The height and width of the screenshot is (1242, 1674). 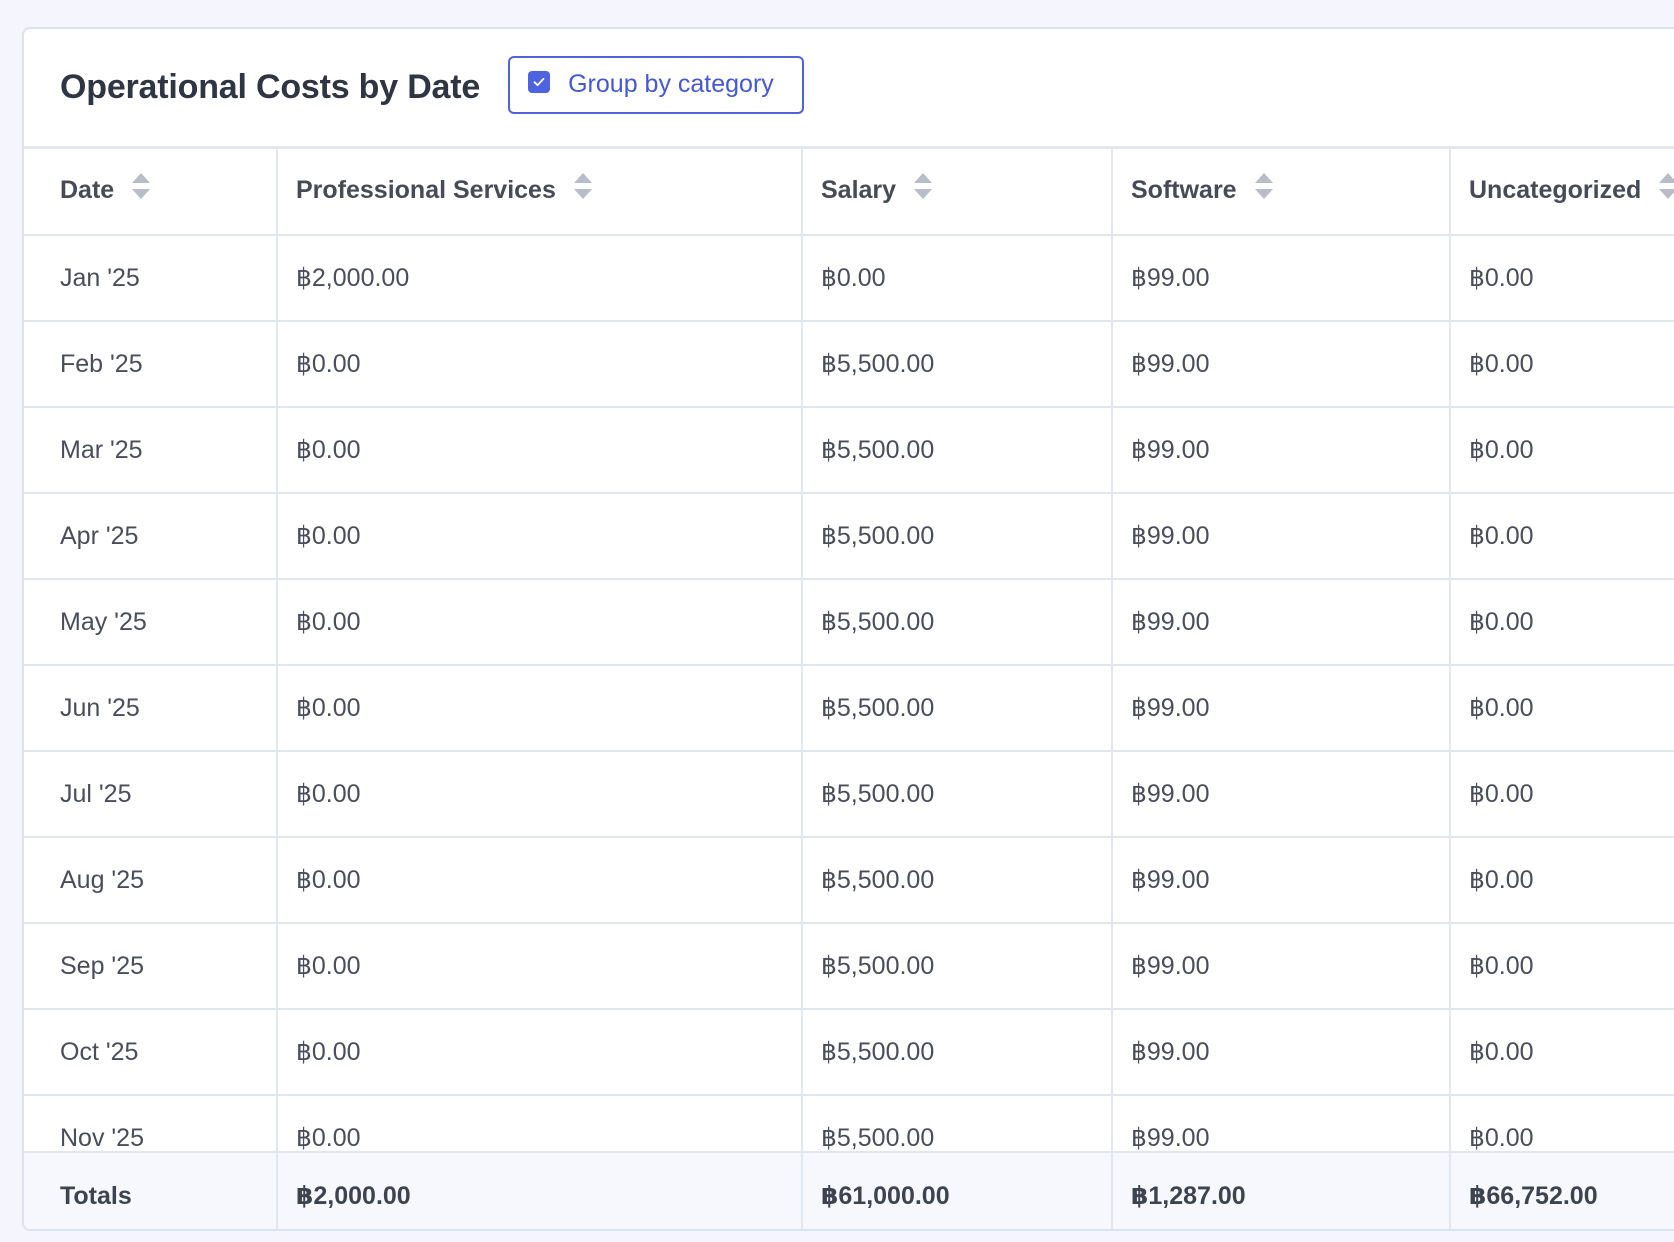 I want to click on column-header-label: Uncategorized, so click(x=1555, y=190).